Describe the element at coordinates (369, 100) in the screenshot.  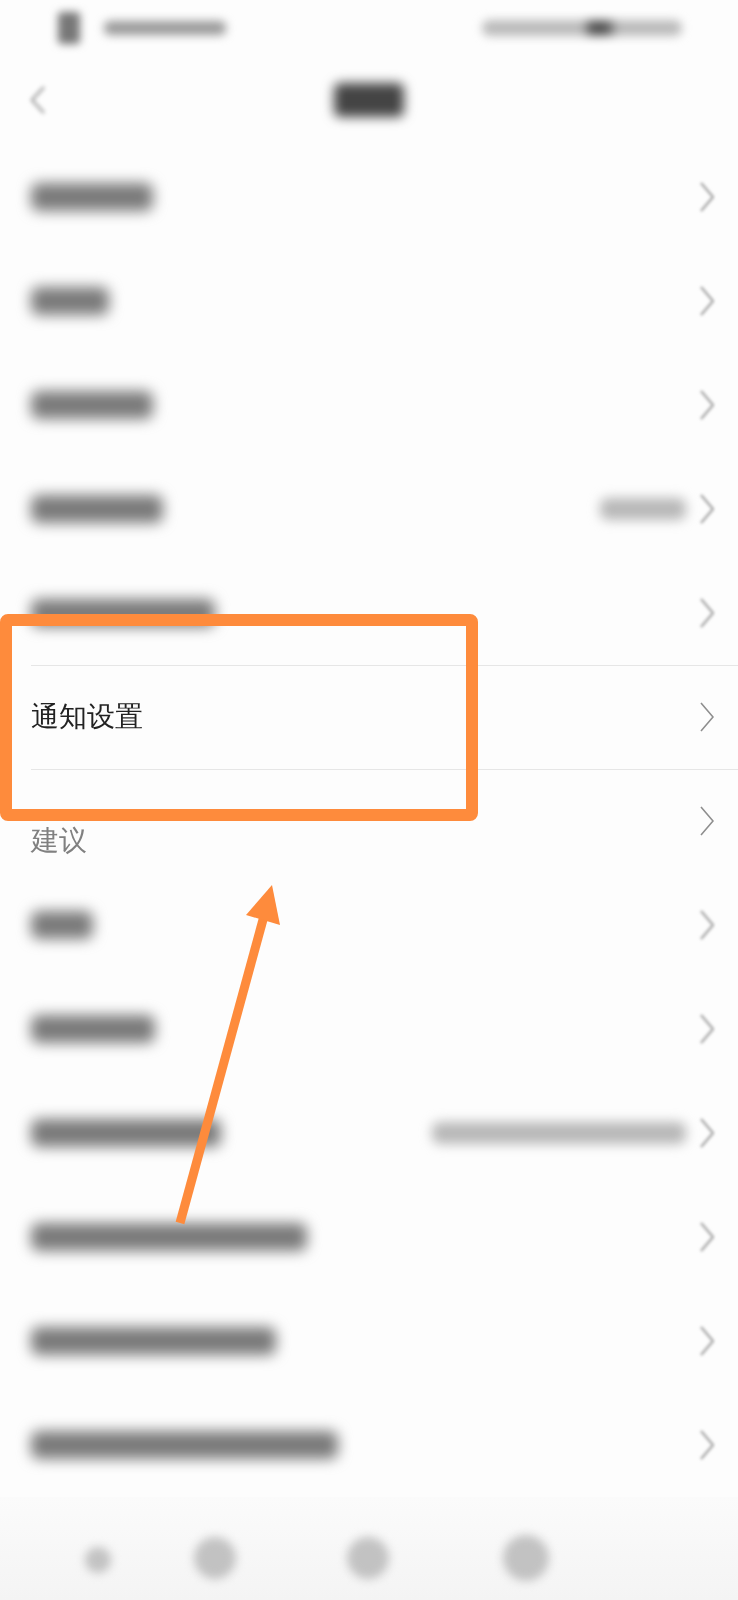
I see `blurred-title` at that location.